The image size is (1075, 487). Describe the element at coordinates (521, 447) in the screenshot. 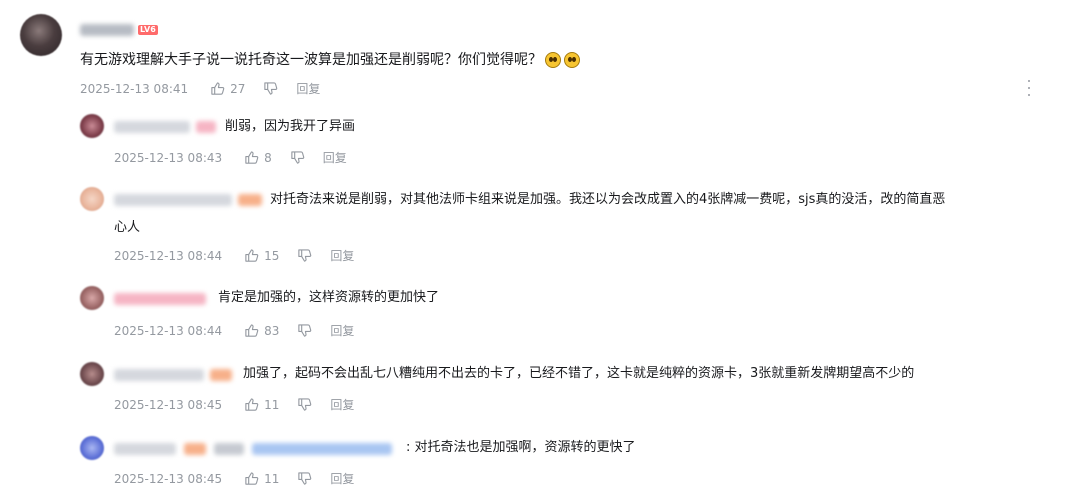

I see `reply-text: : 对托奇法也是加强啊，资源转的更快了` at that location.